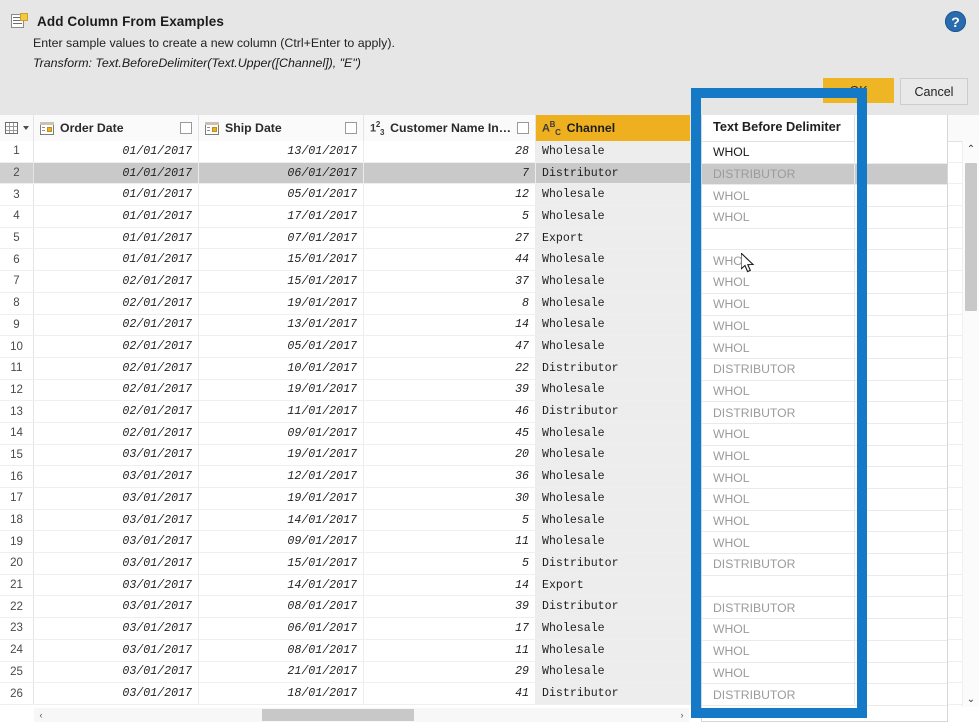  What do you see at coordinates (450, 368) in the screenshot?
I see `cell-customer-name-index: 22` at bounding box center [450, 368].